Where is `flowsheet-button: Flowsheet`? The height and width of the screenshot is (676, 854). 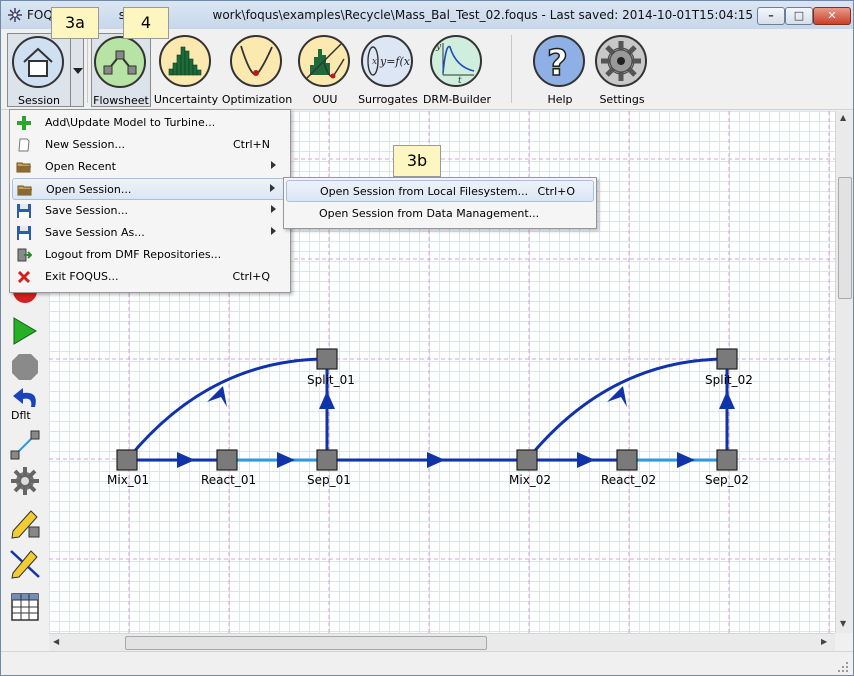 flowsheet-button: Flowsheet is located at coordinates (121, 70).